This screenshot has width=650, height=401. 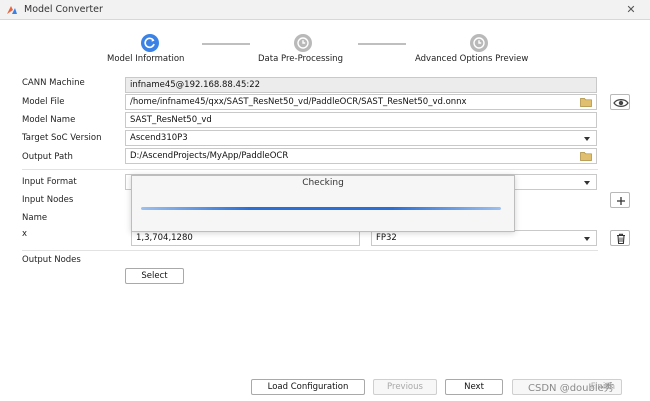 What do you see at coordinates (484, 238) in the screenshot?
I see `node-type-select: FP32` at bounding box center [484, 238].